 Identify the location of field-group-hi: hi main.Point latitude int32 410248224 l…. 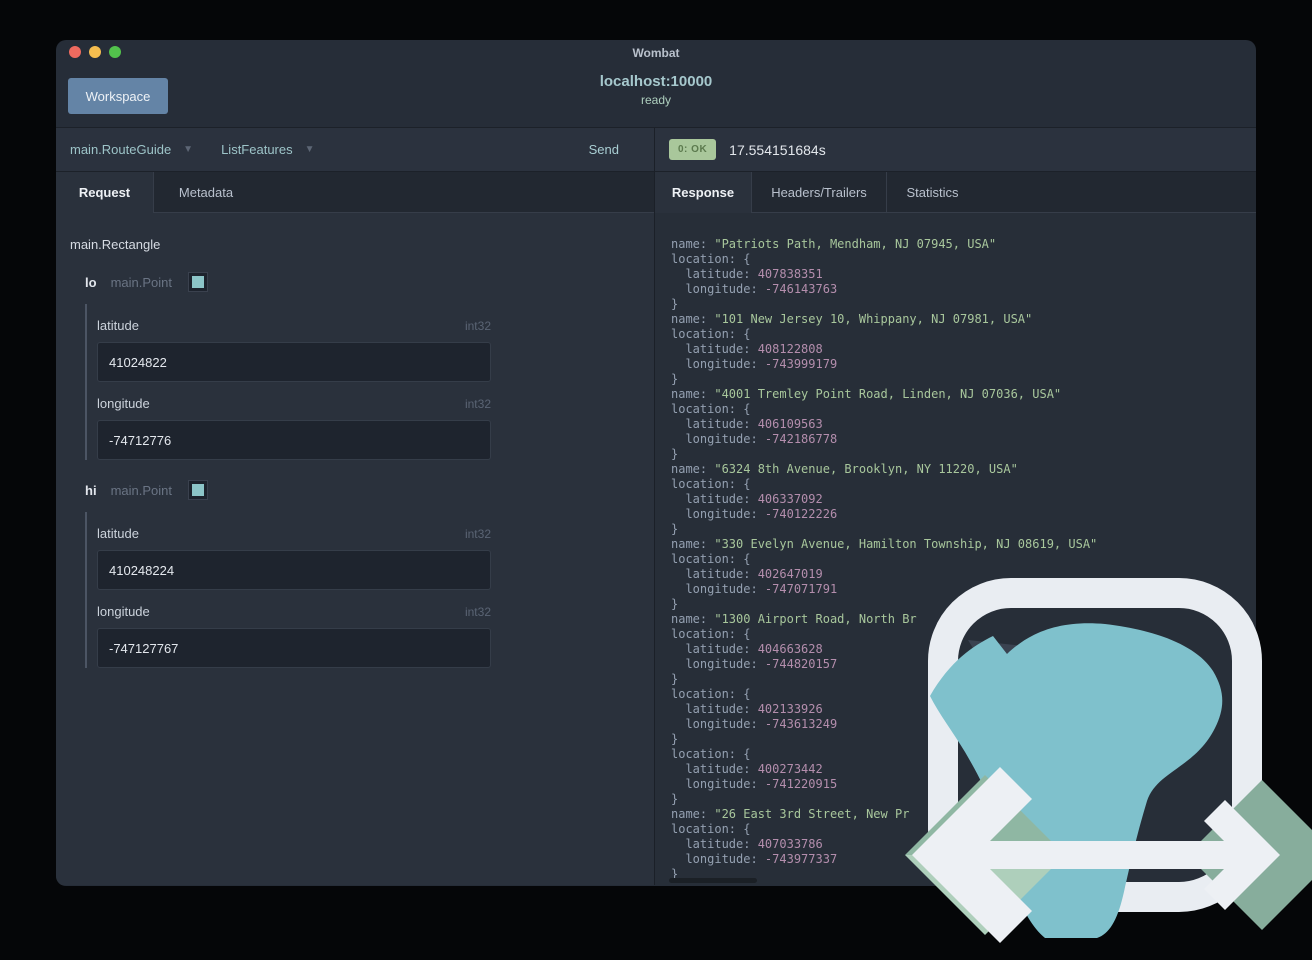
(355, 574).